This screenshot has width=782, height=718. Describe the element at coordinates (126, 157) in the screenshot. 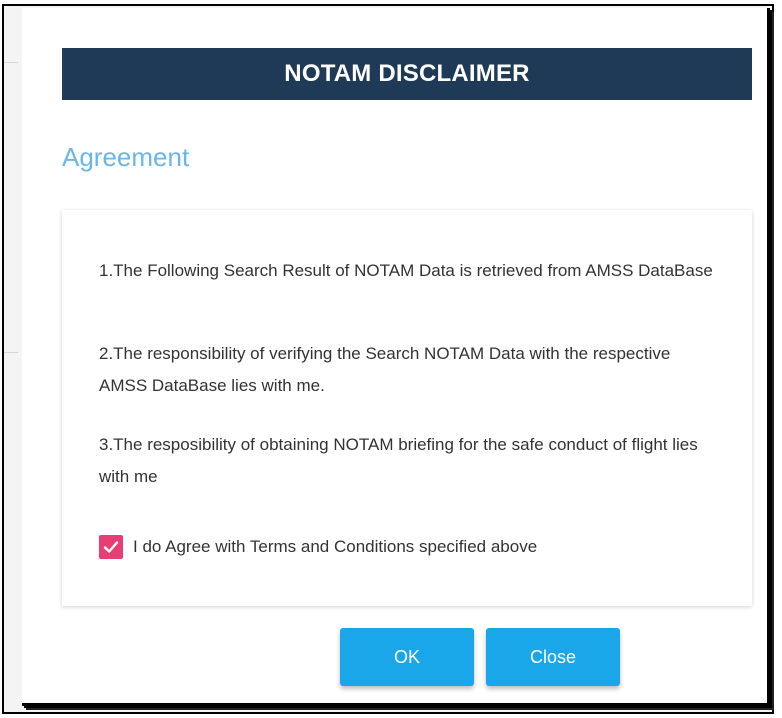

I see `agreement-heading: Agreement` at that location.